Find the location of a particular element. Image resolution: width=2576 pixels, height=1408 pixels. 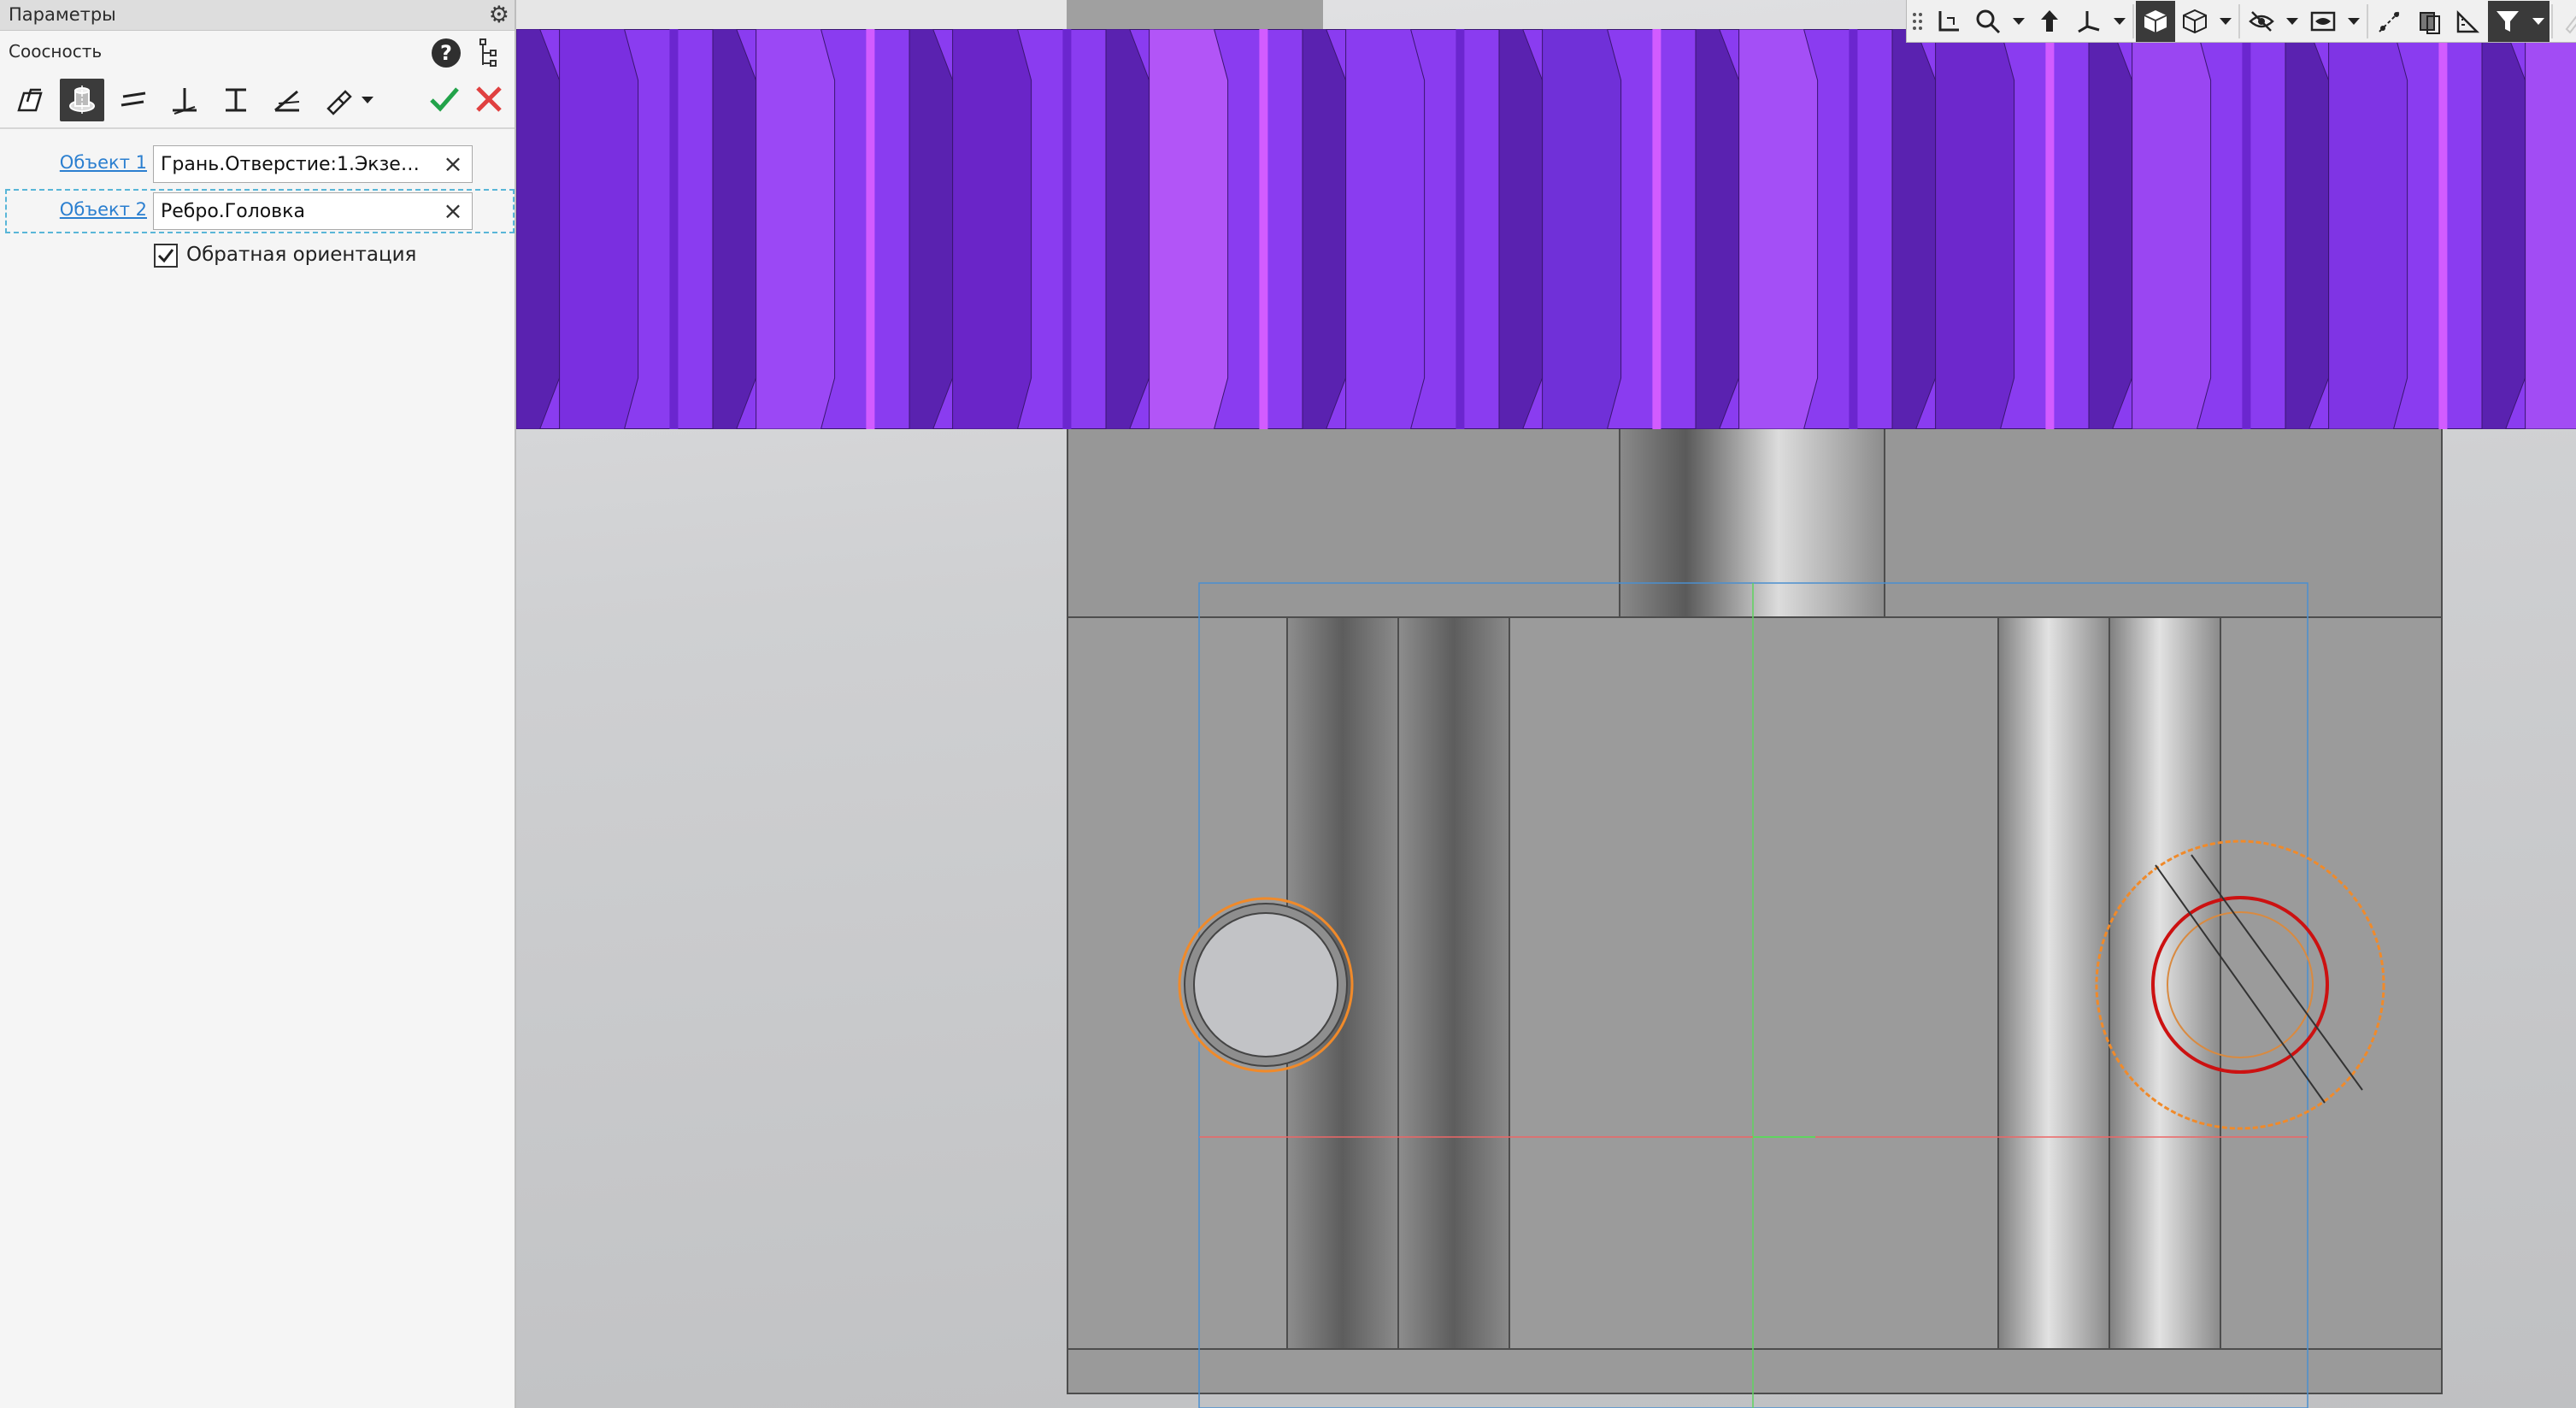

object1-row: Объект 1 Грань.Отверстие:1.Экземп... × is located at coordinates (260, 164).